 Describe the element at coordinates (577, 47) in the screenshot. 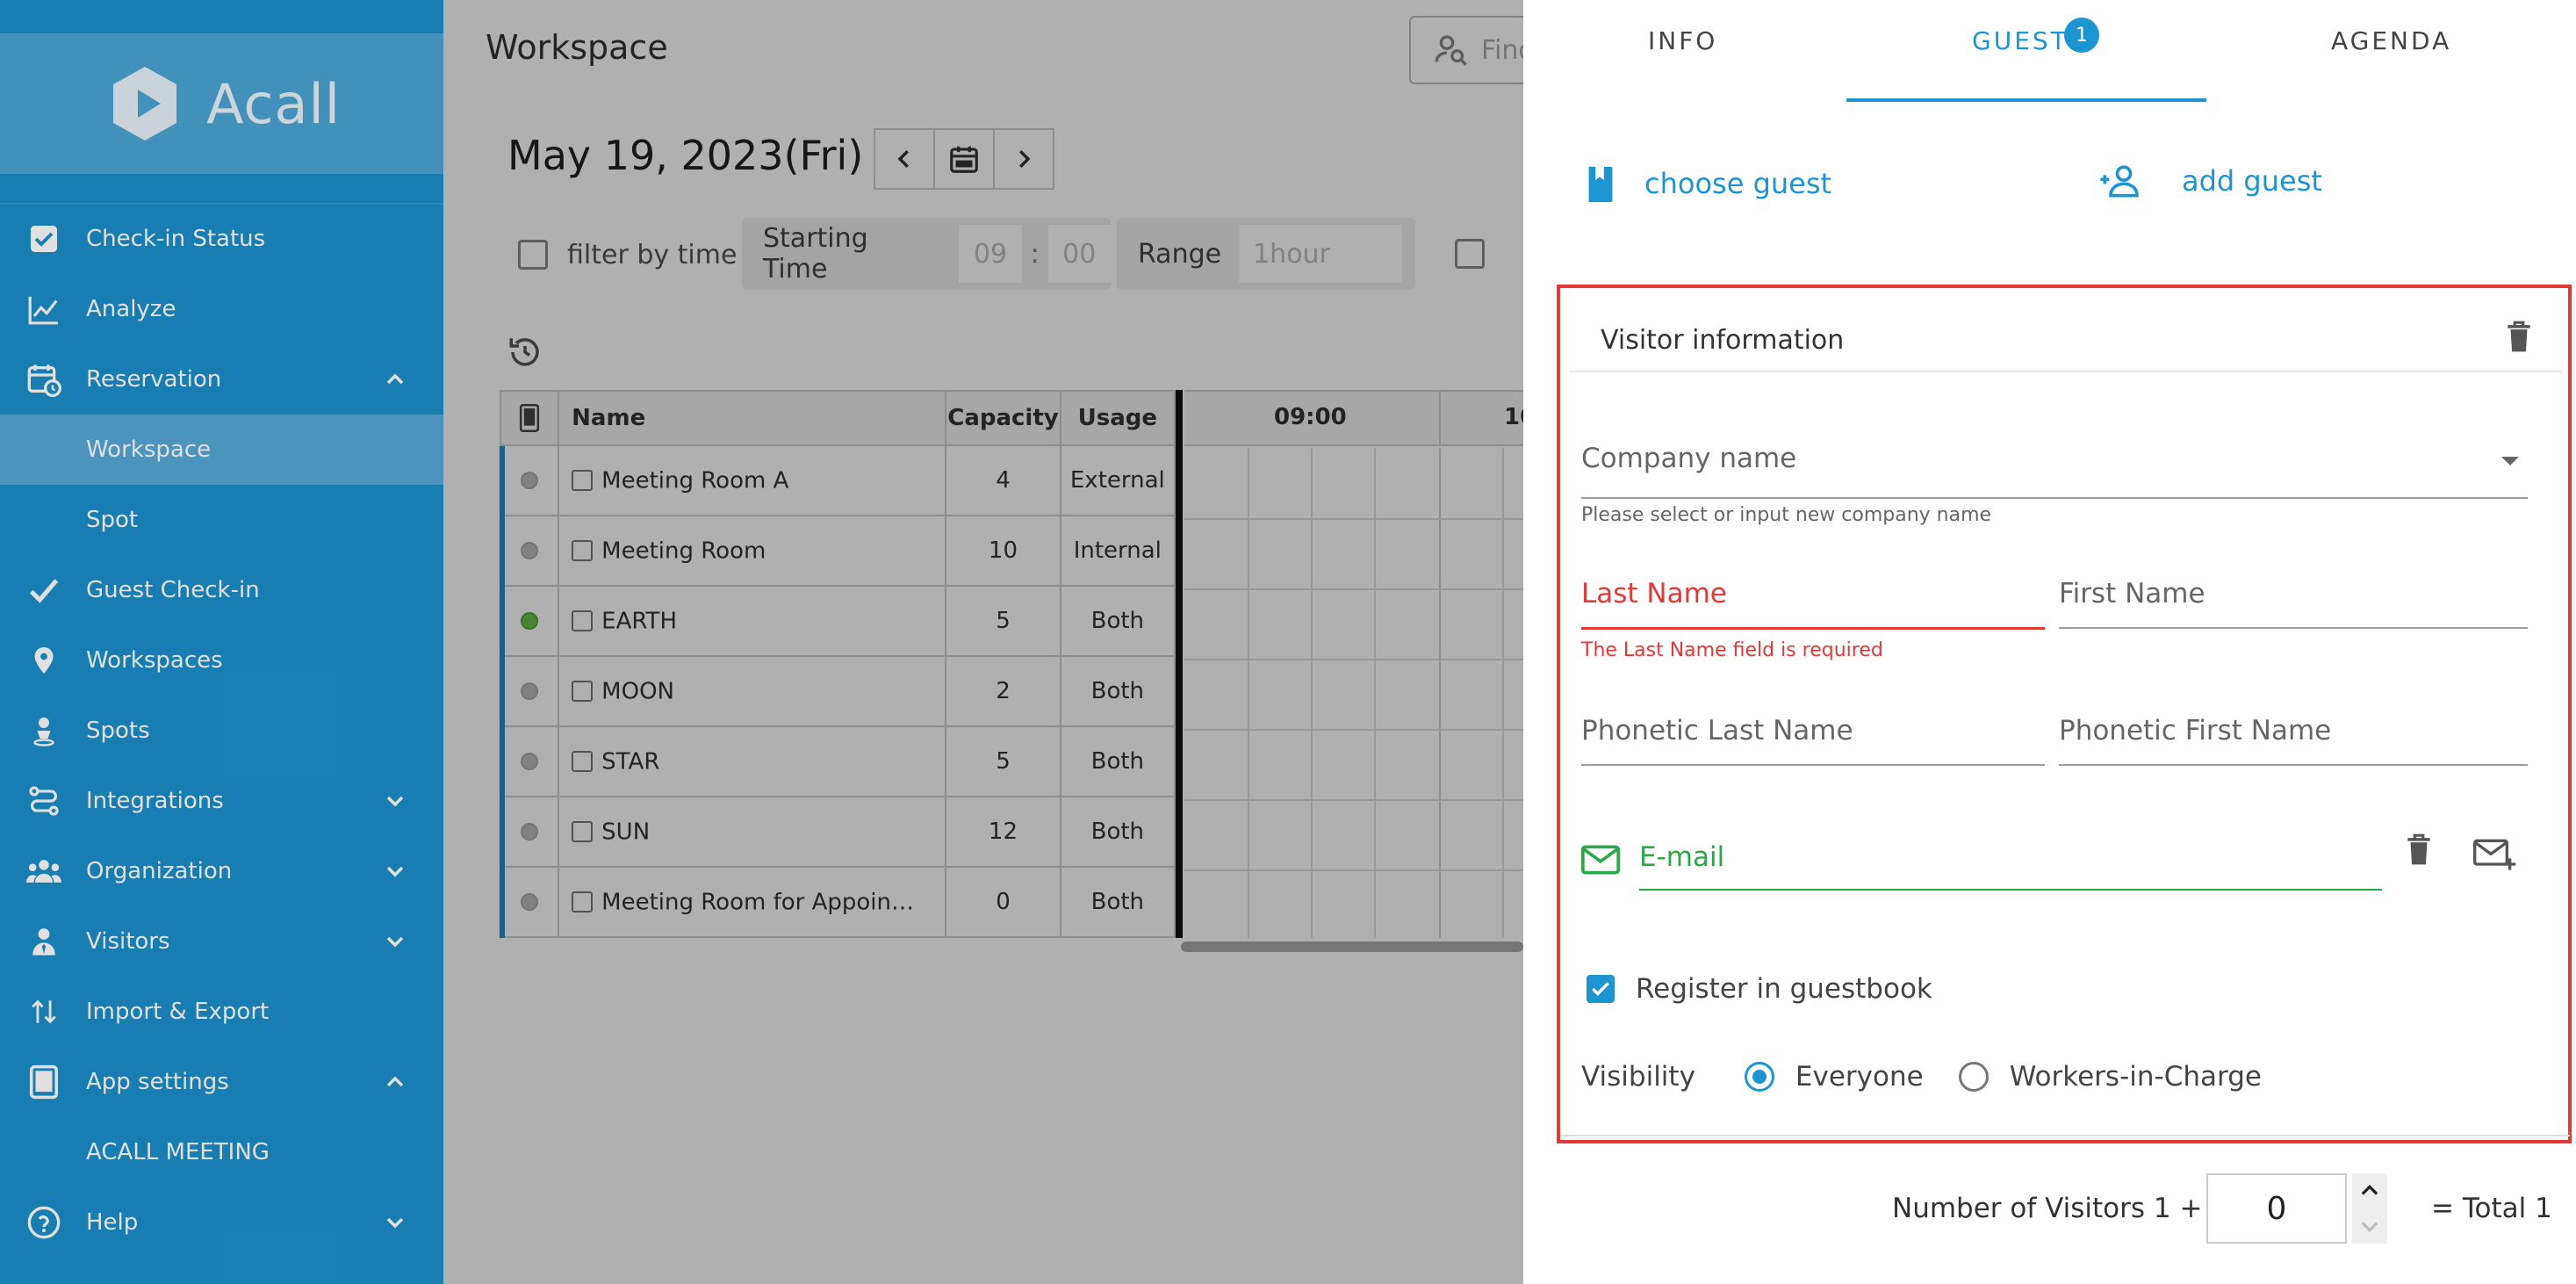

I see `page-title: Workspace` at that location.